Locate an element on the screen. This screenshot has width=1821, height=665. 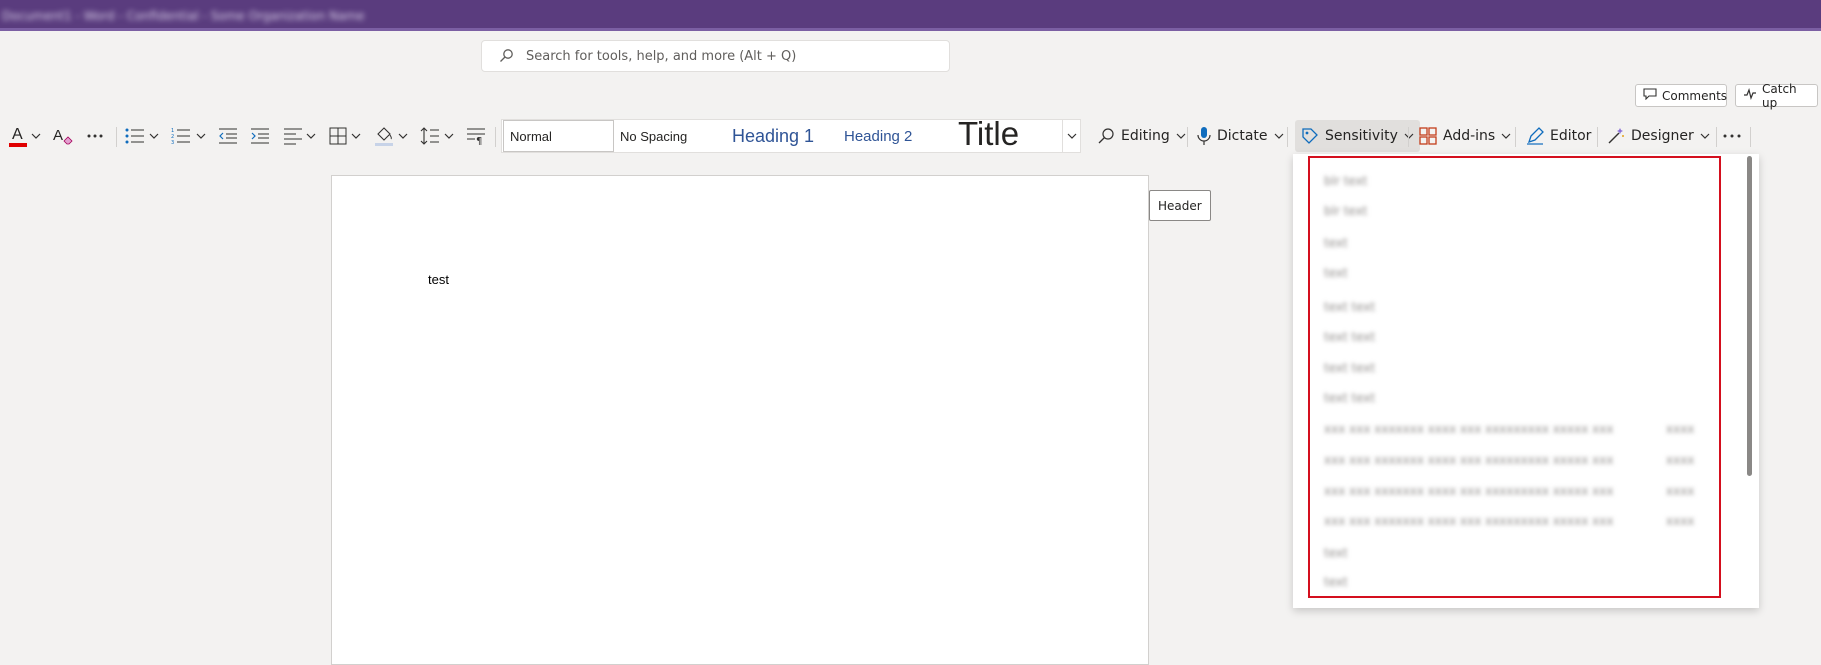
styles-more-button is located at coordinates (1071, 136).